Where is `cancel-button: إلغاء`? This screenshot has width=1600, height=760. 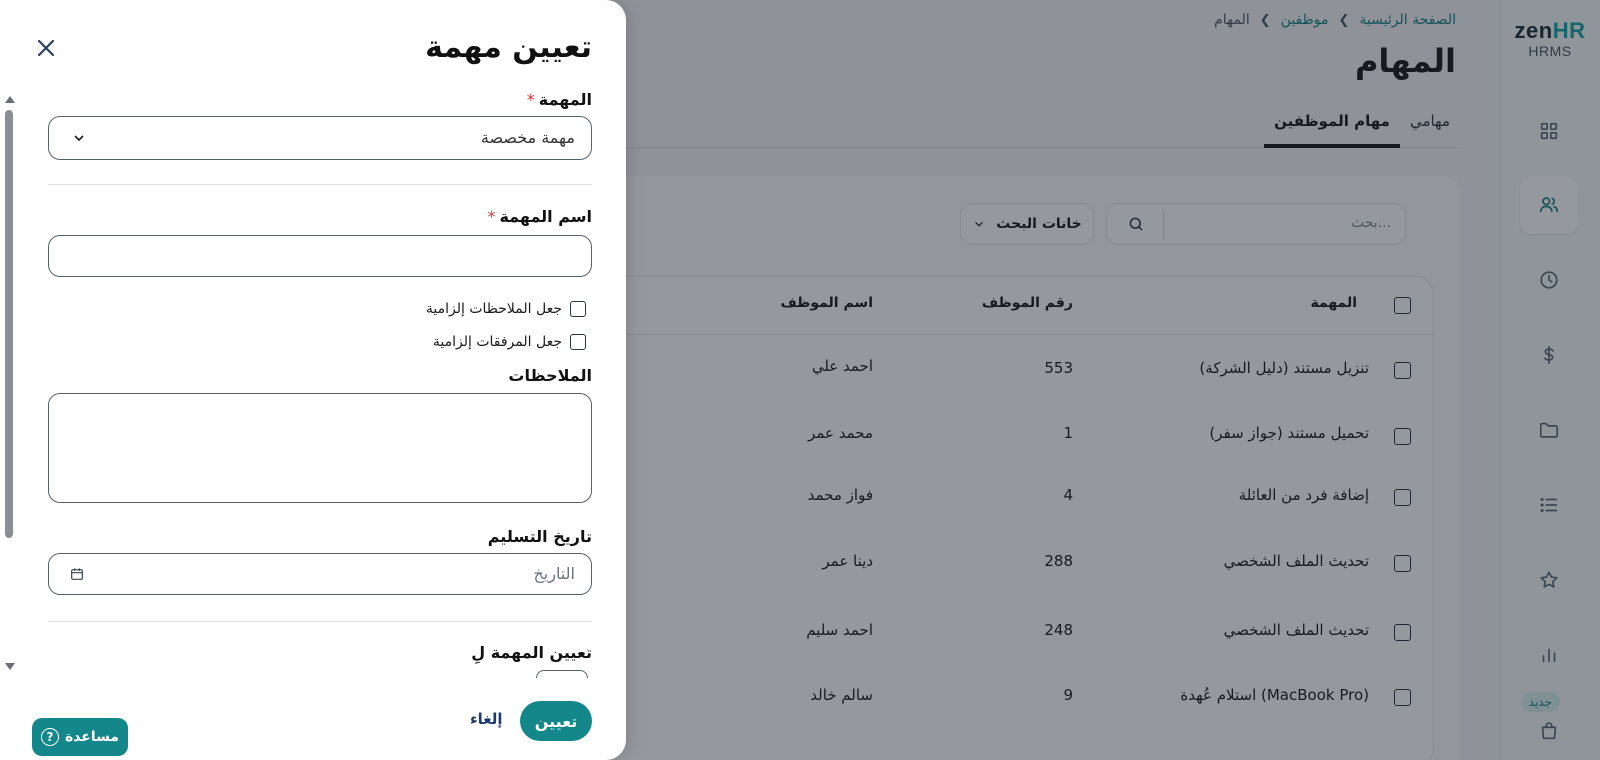
cancel-button: إلغاء is located at coordinates (486, 719).